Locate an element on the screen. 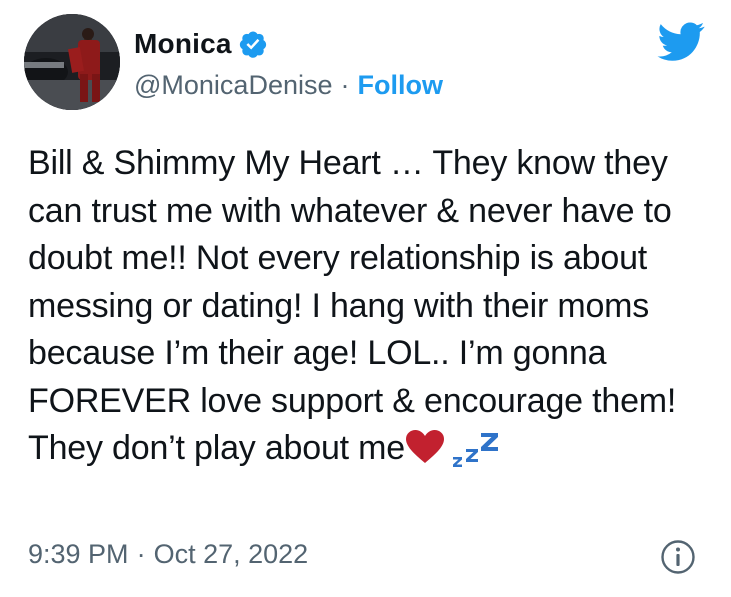 This screenshot has width=731, height=597. tweet-metadata: 9:39 PM · Oct 27, 2022 is located at coordinates (168, 554).